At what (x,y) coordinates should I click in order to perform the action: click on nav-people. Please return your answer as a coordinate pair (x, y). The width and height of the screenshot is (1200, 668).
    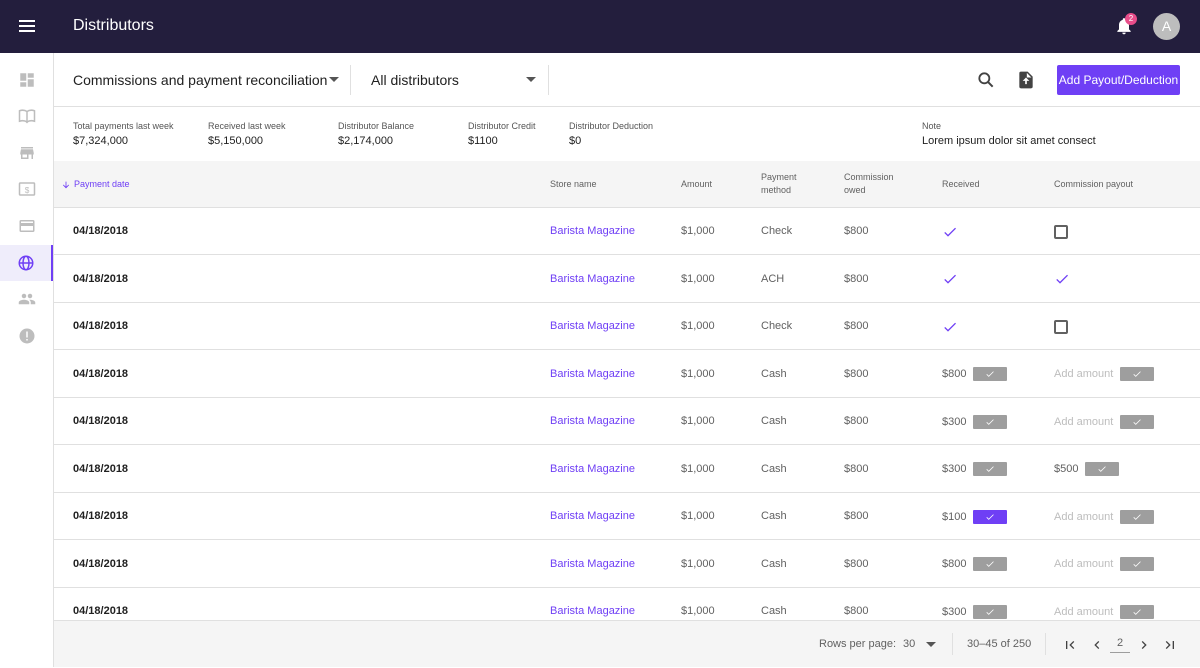
    Looking at the image, I should click on (26, 299).